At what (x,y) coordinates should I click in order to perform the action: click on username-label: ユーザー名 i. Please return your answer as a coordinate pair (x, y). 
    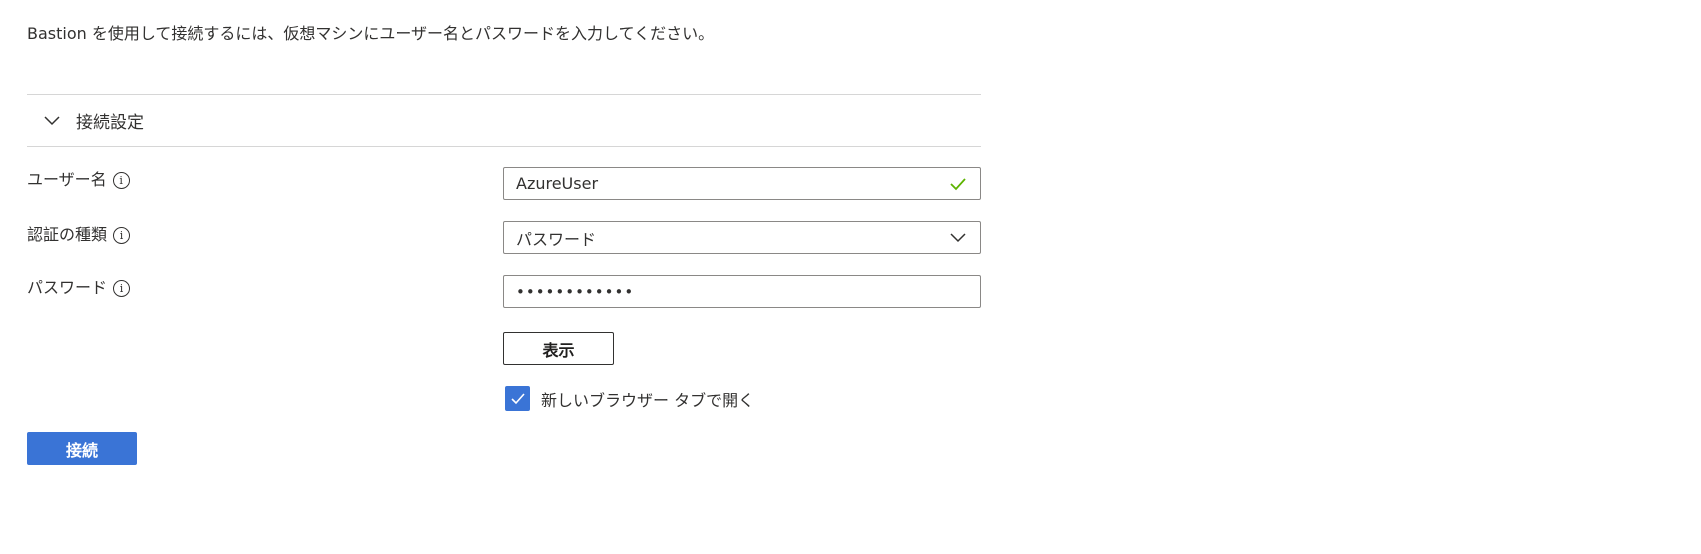
    Looking at the image, I should click on (78, 180).